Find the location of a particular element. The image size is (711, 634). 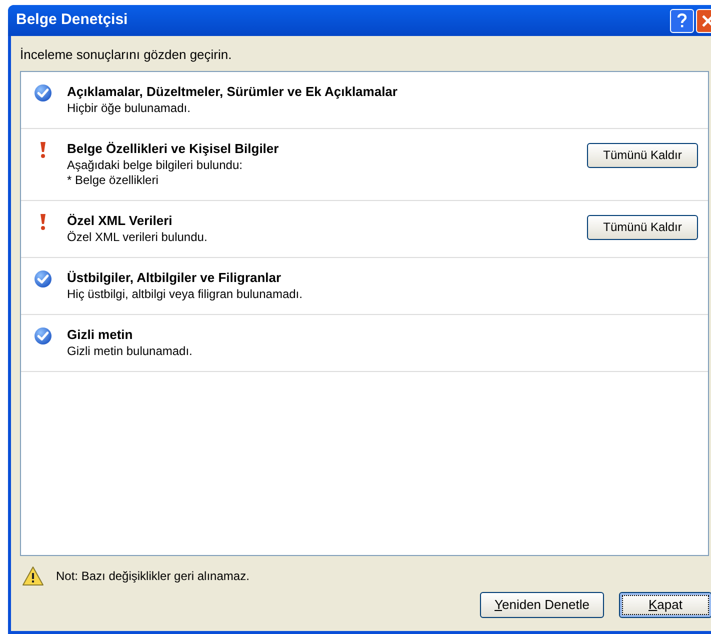

result-detail: Gizli metin bulunamadı. is located at coordinates (130, 351).